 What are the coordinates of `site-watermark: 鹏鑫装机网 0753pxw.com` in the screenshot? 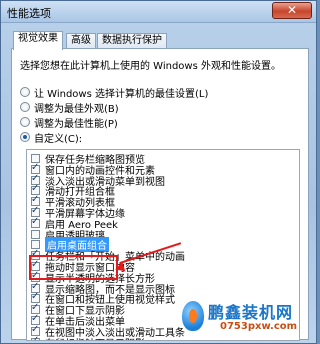 It's located at (246, 318).